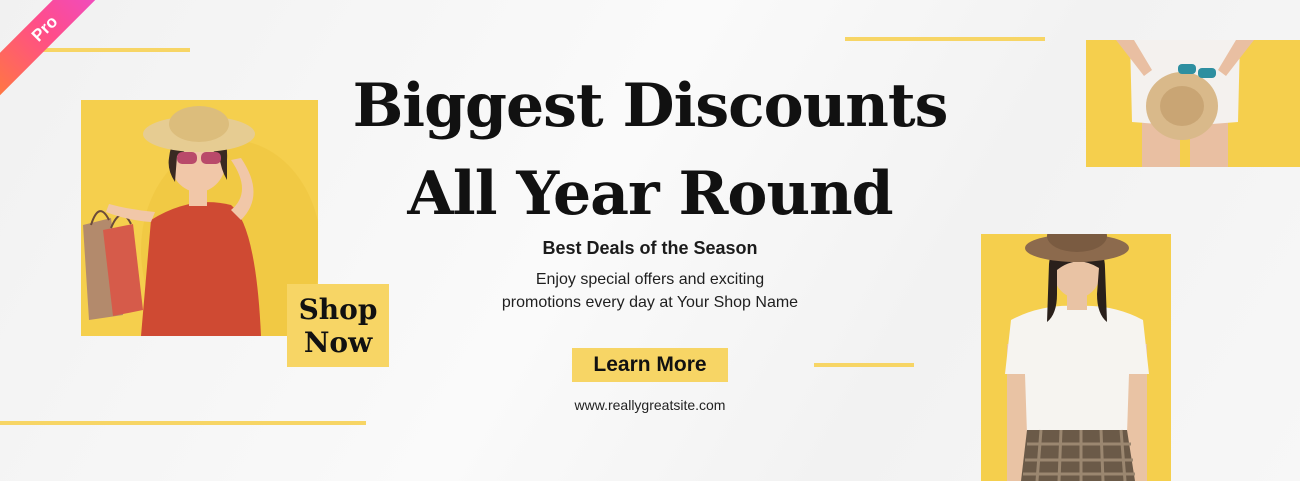  I want to click on shop-now-label-line2: Now, so click(338, 342).